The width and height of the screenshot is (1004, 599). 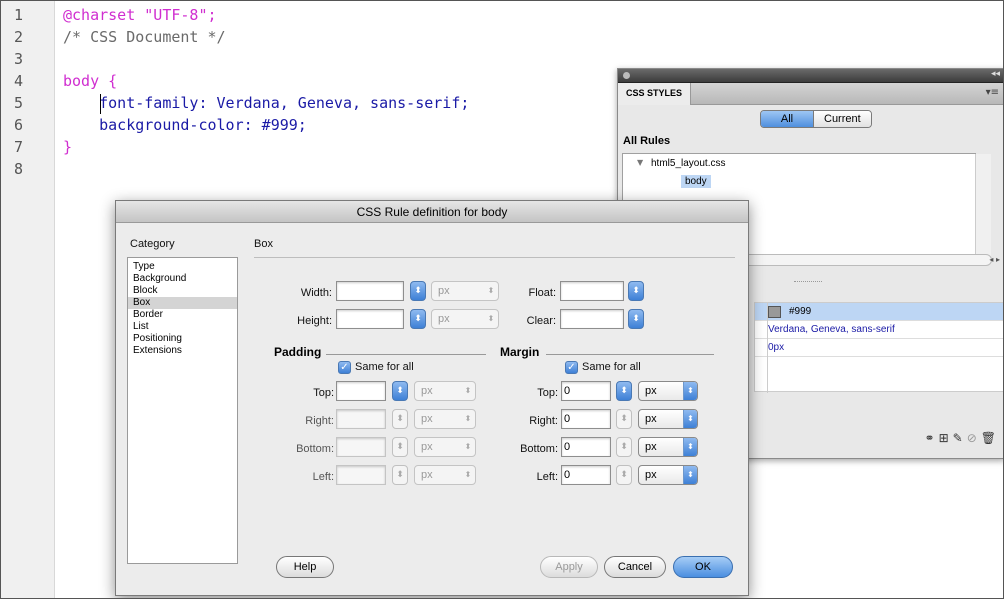 I want to click on attach-stylesheet-icon: ⚭, so click(x=930, y=438).